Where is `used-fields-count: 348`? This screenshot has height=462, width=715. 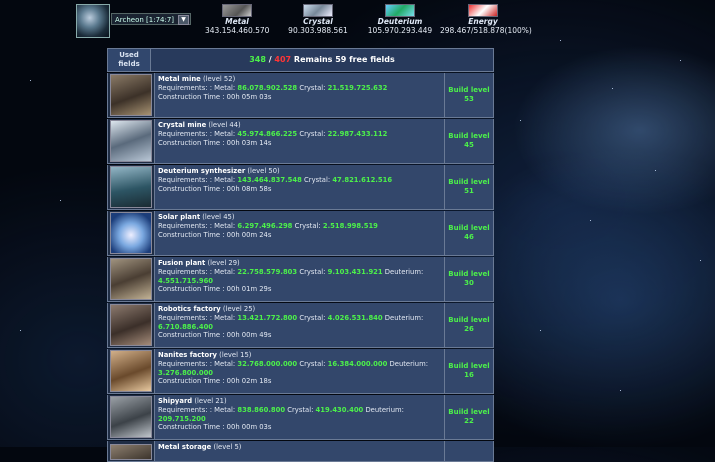
used-fields-count: 348 is located at coordinates (257, 59).